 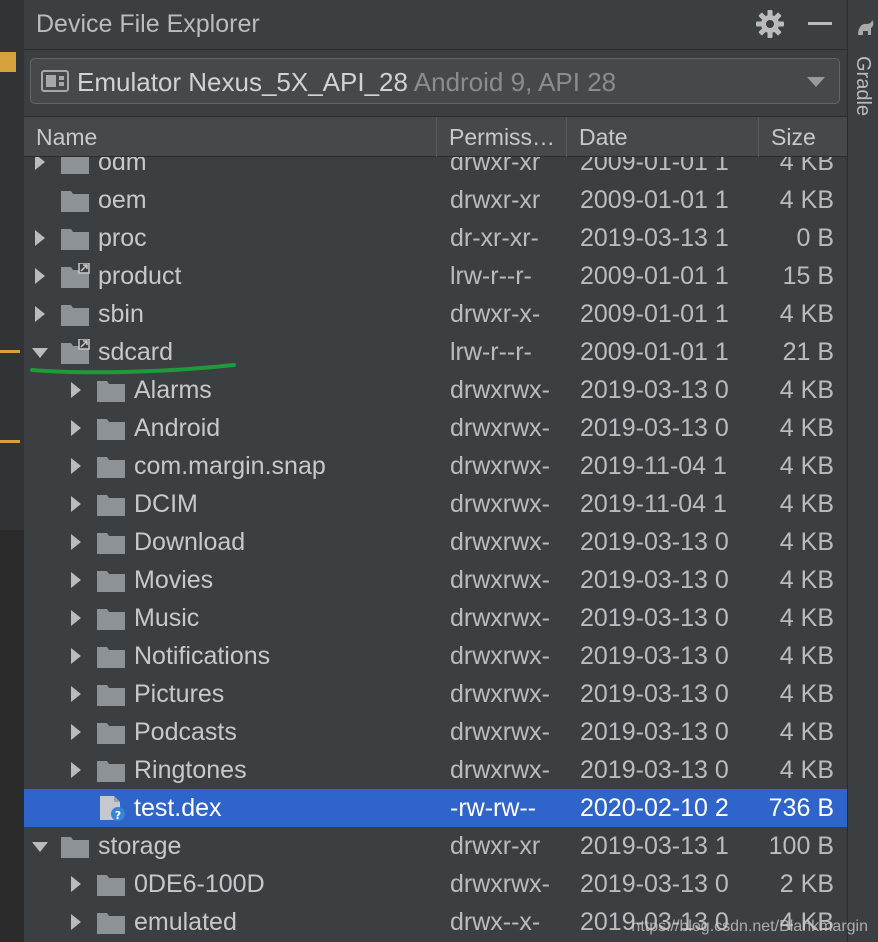 I want to click on file-row: DCIM drwxrwx- 2019-11-04 1 4 KB, so click(x=435, y=504).